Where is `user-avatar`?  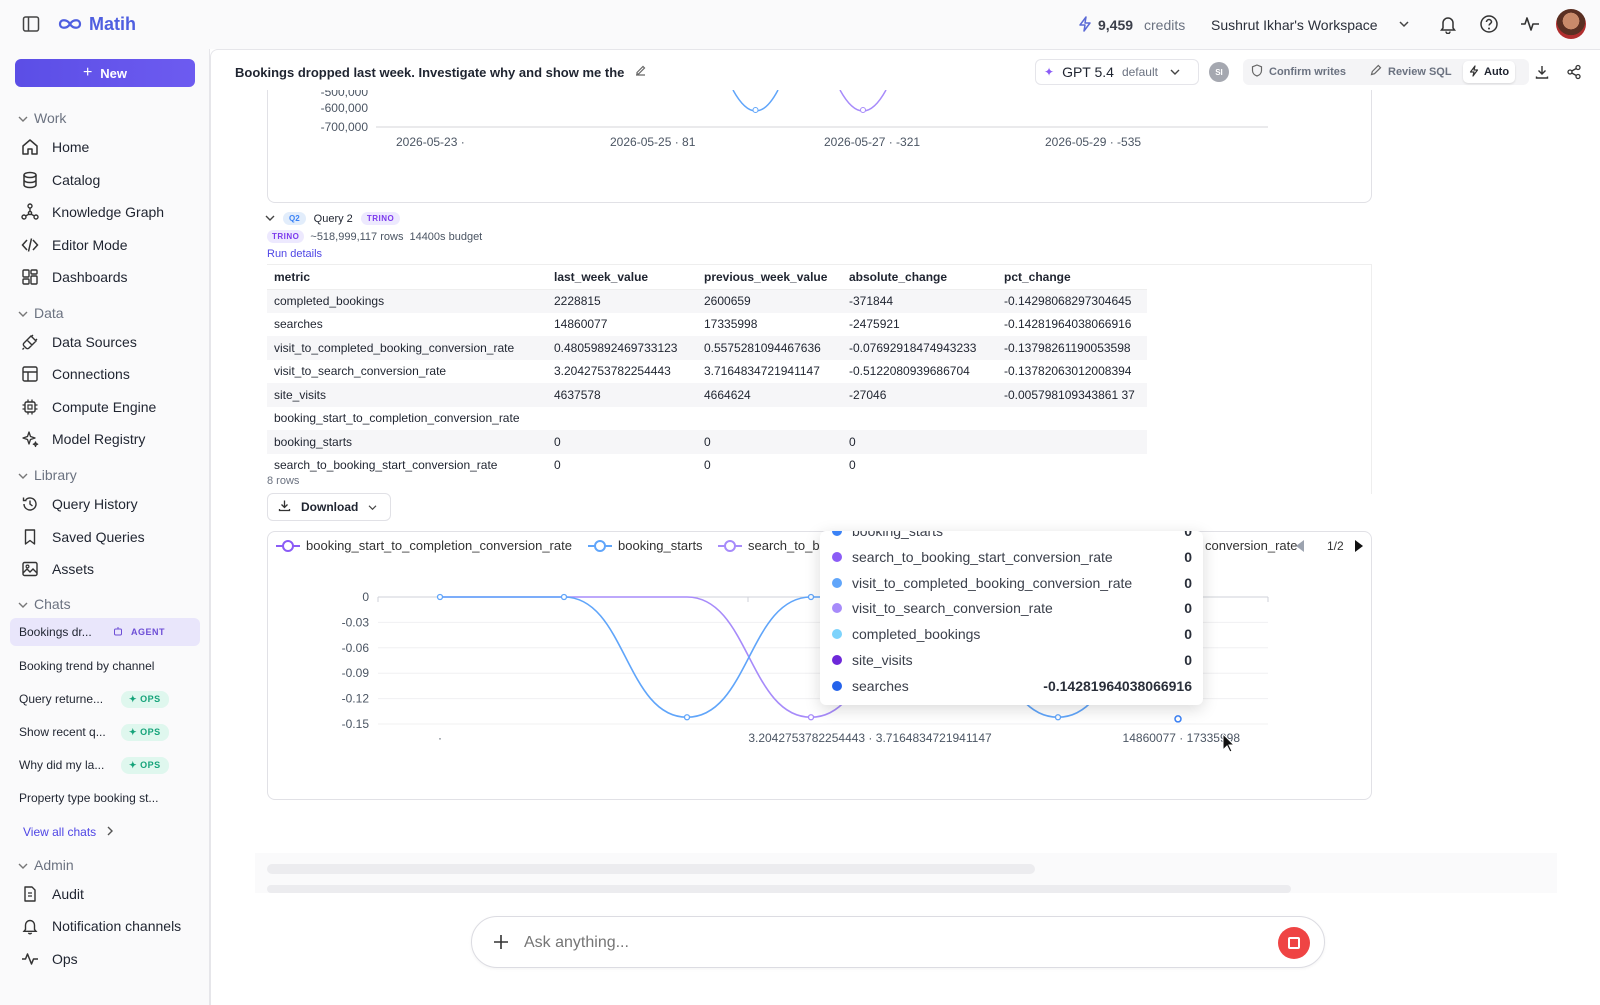 user-avatar is located at coordinates (1571, 24).